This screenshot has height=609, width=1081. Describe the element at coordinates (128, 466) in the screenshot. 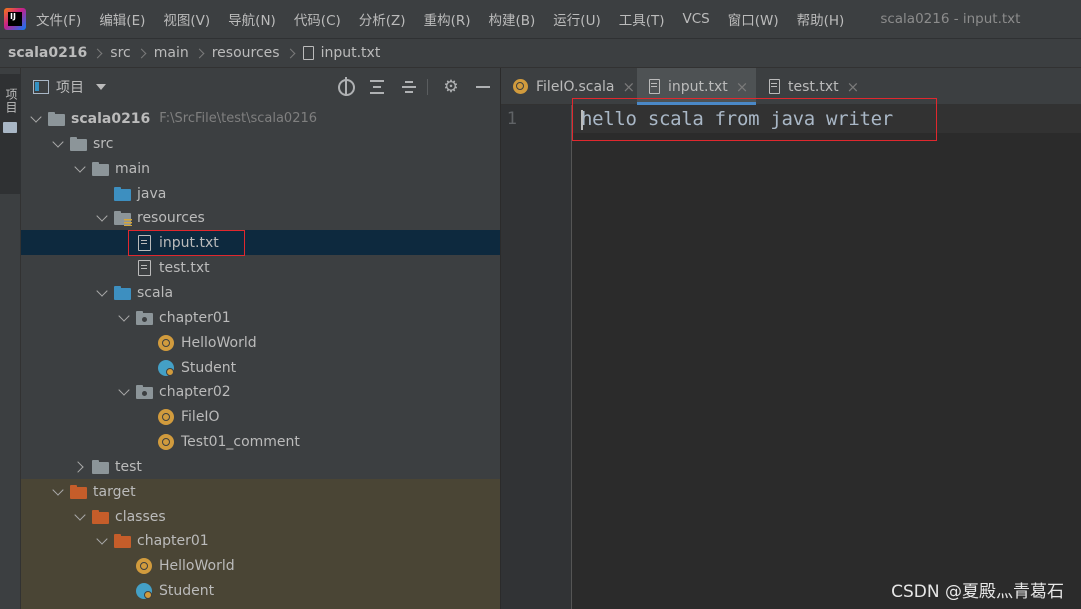

I see `tree-node-label: test` at that location.